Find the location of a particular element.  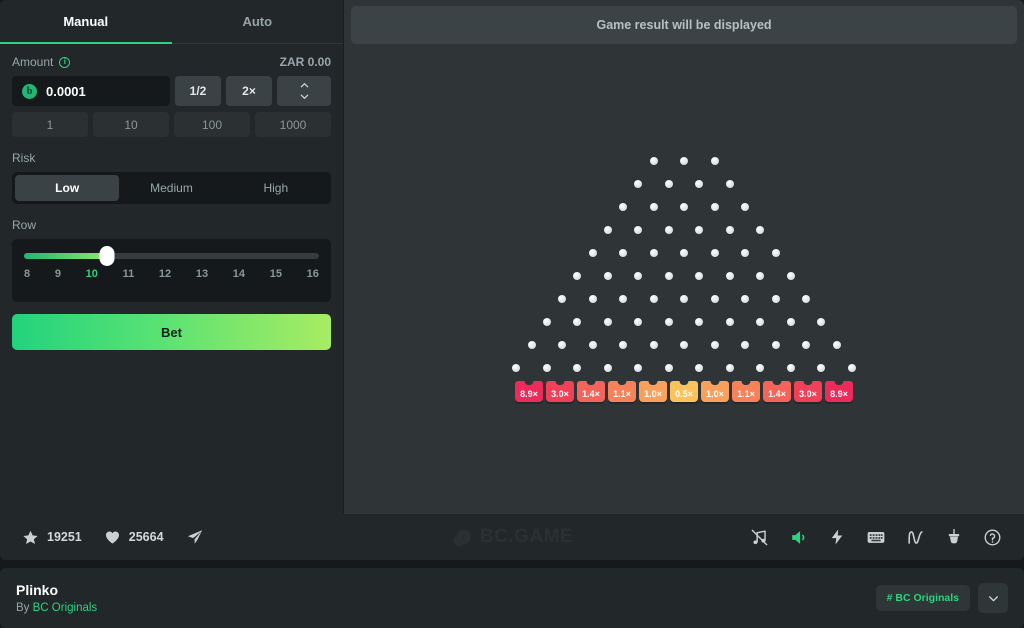

row-slider-box: 8 9 10 11 12 13 14 15 16 is located at coordinates (171, 270).